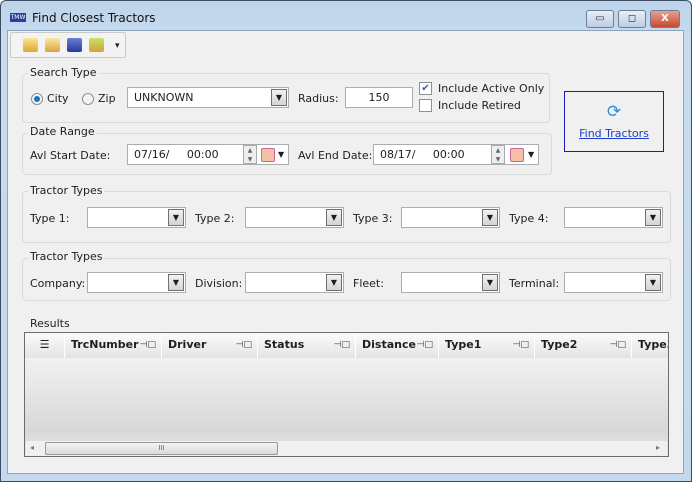 This screenshot has width=692, height=482. Describe the element at coordinates (50, 218) in the screenshot. I see `type1-label: Type 1:` at that location.